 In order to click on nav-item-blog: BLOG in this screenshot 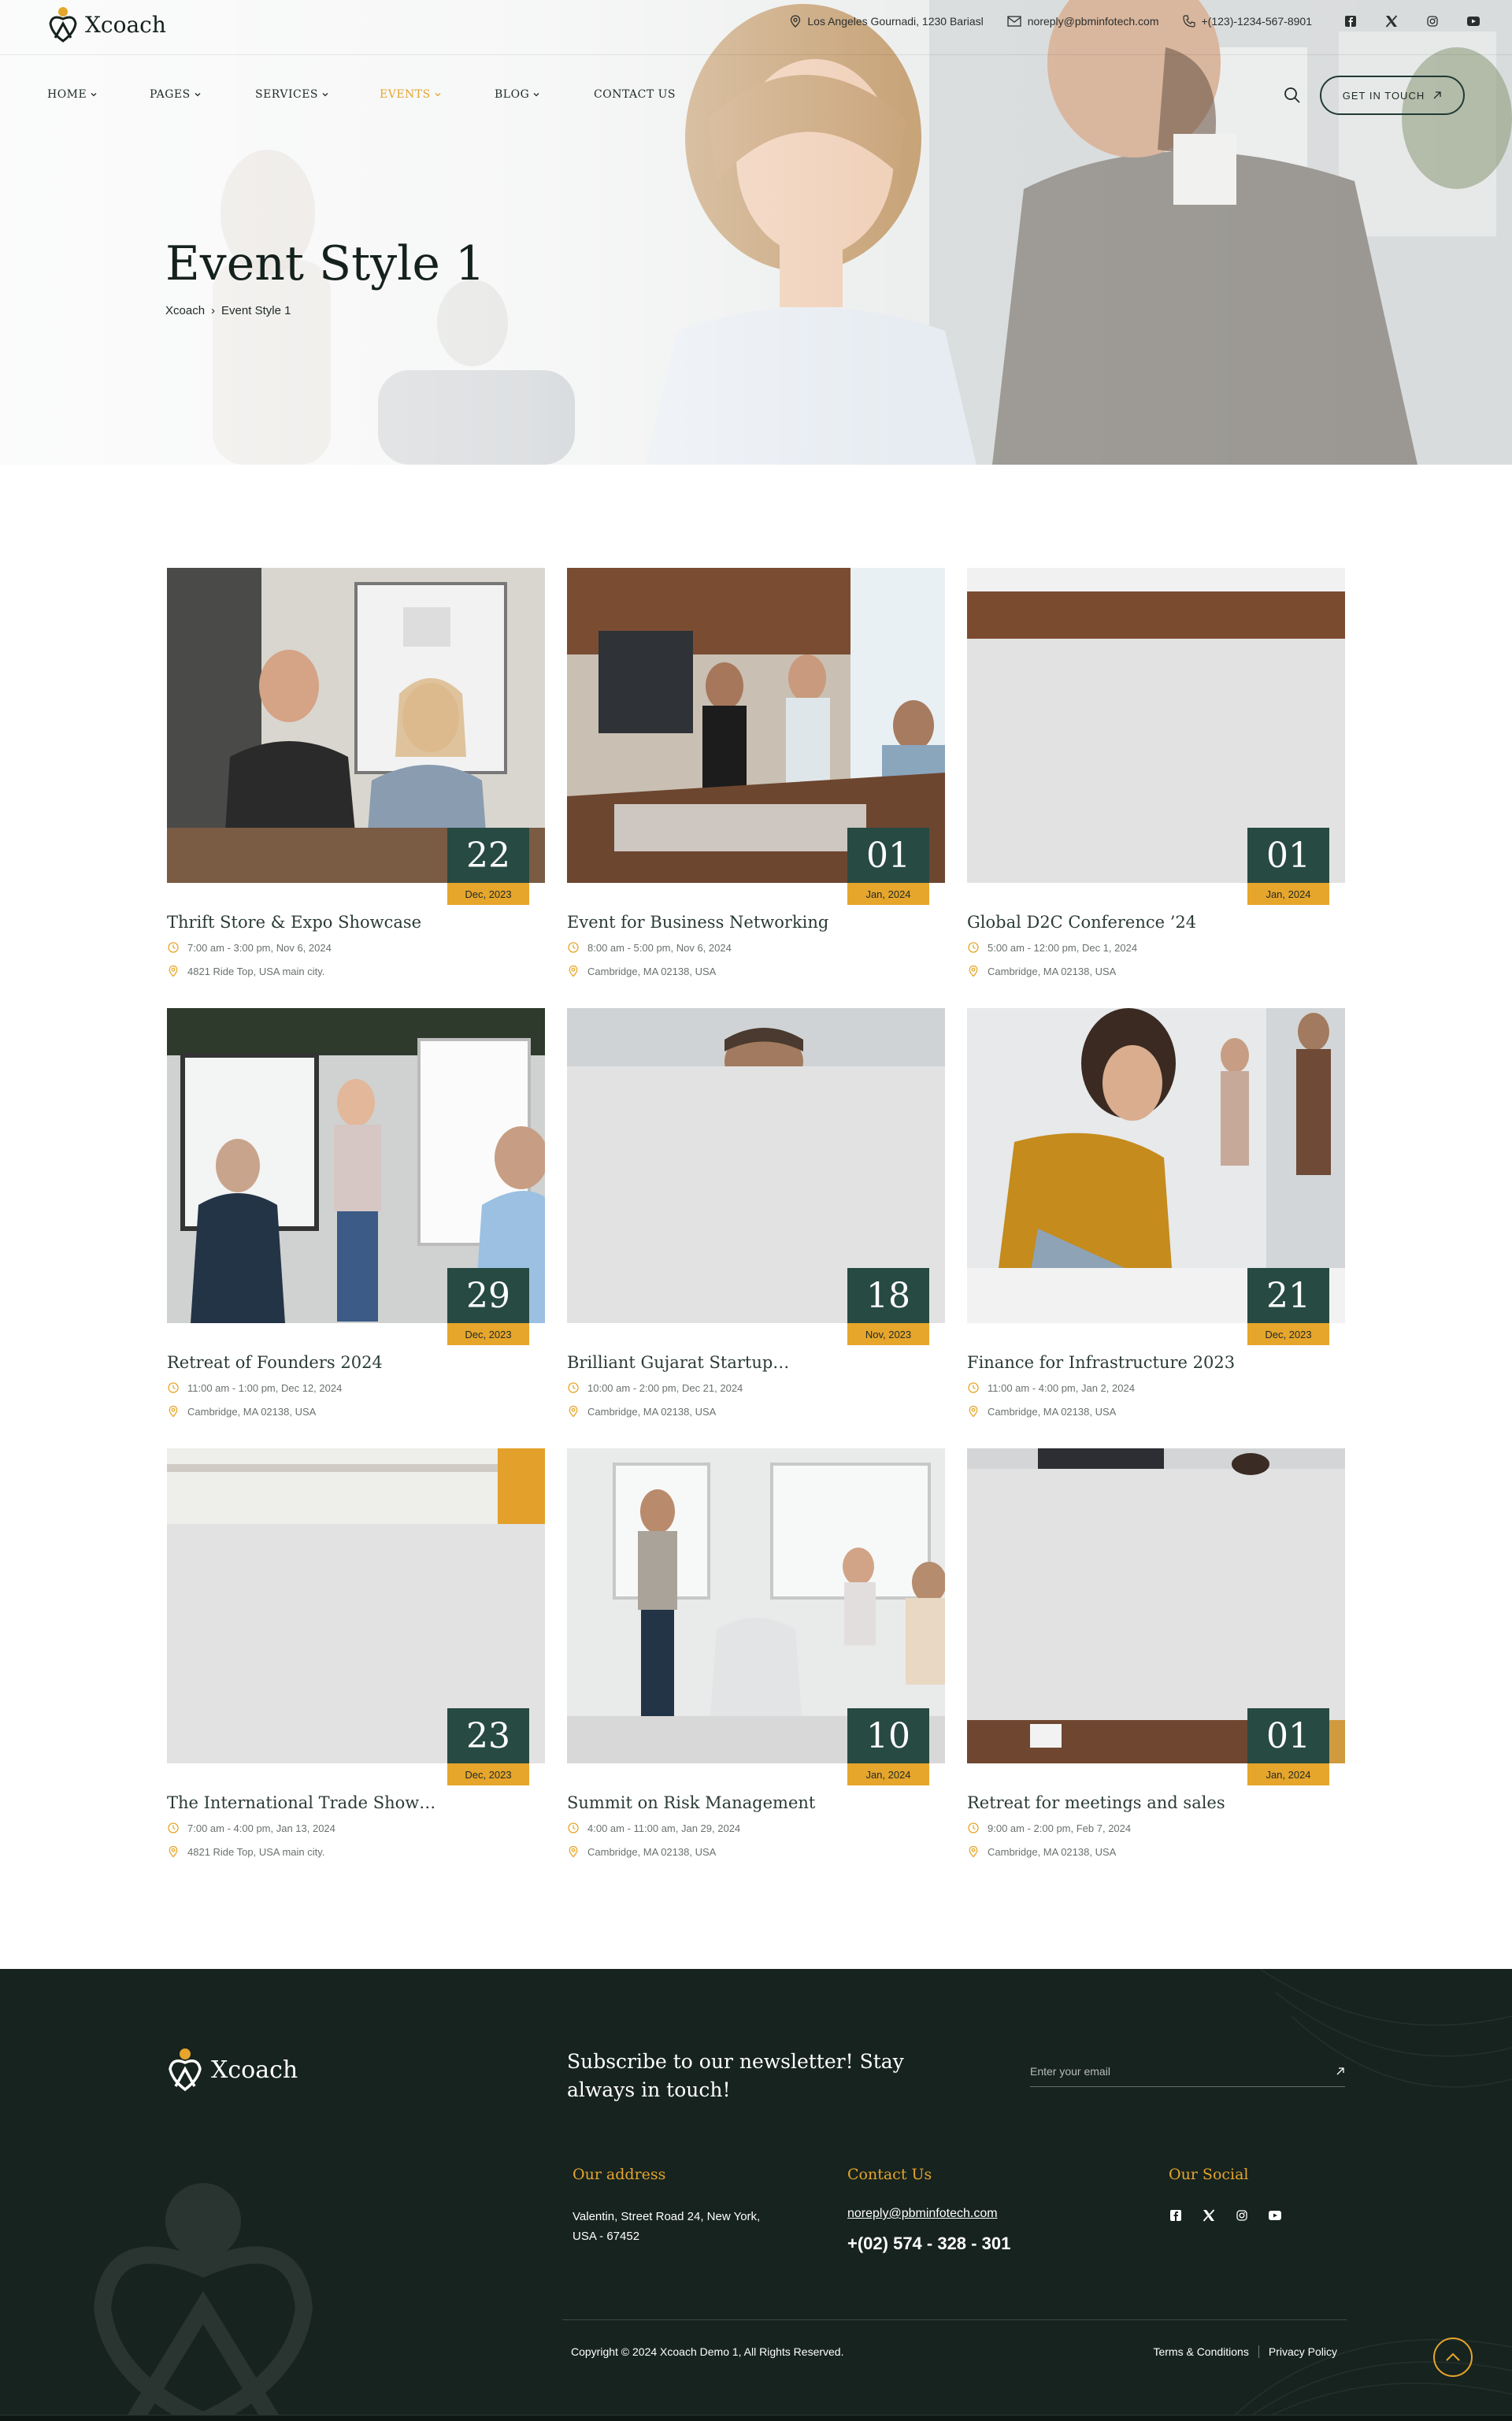, I will do `click(544, 94)`.